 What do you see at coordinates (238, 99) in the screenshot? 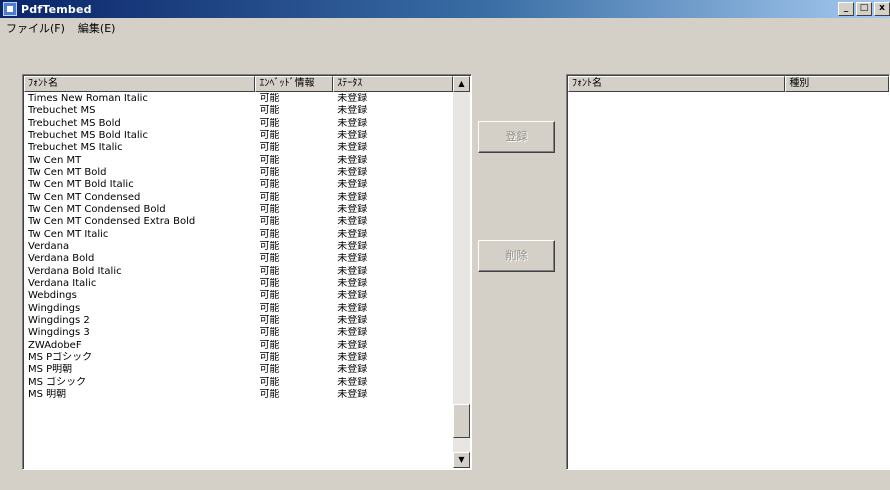
I see `font-list-row: Times New Roman Italic 可能 未登録` at bounding box center [238, 99].